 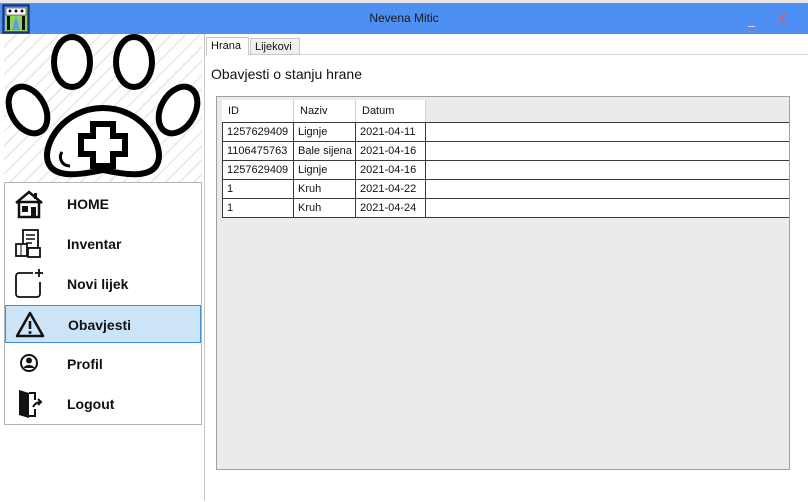 What do you see at coordinates (782, 19) in the screenshot?
I see `close-button: X` at bounding box center [782, 19].